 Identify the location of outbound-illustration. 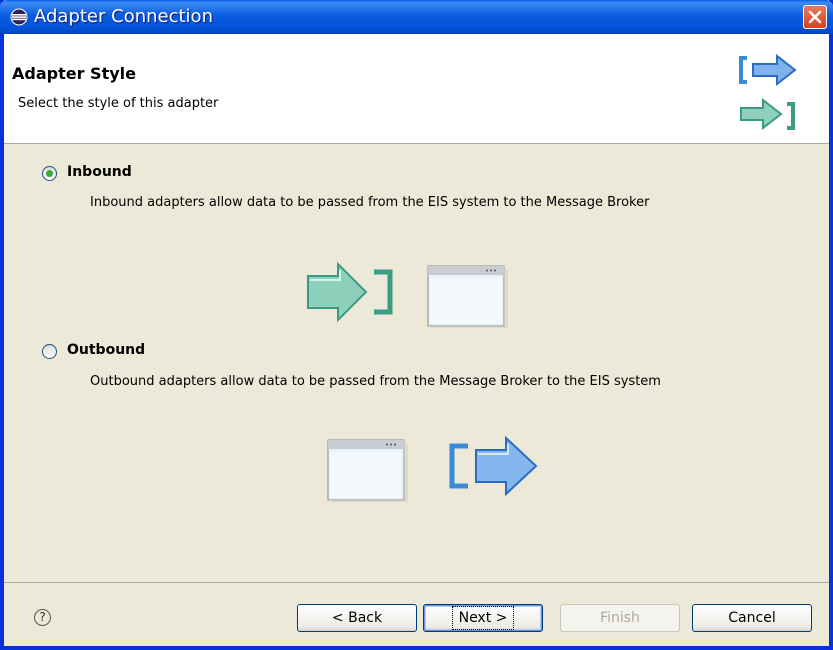
(432, 468).